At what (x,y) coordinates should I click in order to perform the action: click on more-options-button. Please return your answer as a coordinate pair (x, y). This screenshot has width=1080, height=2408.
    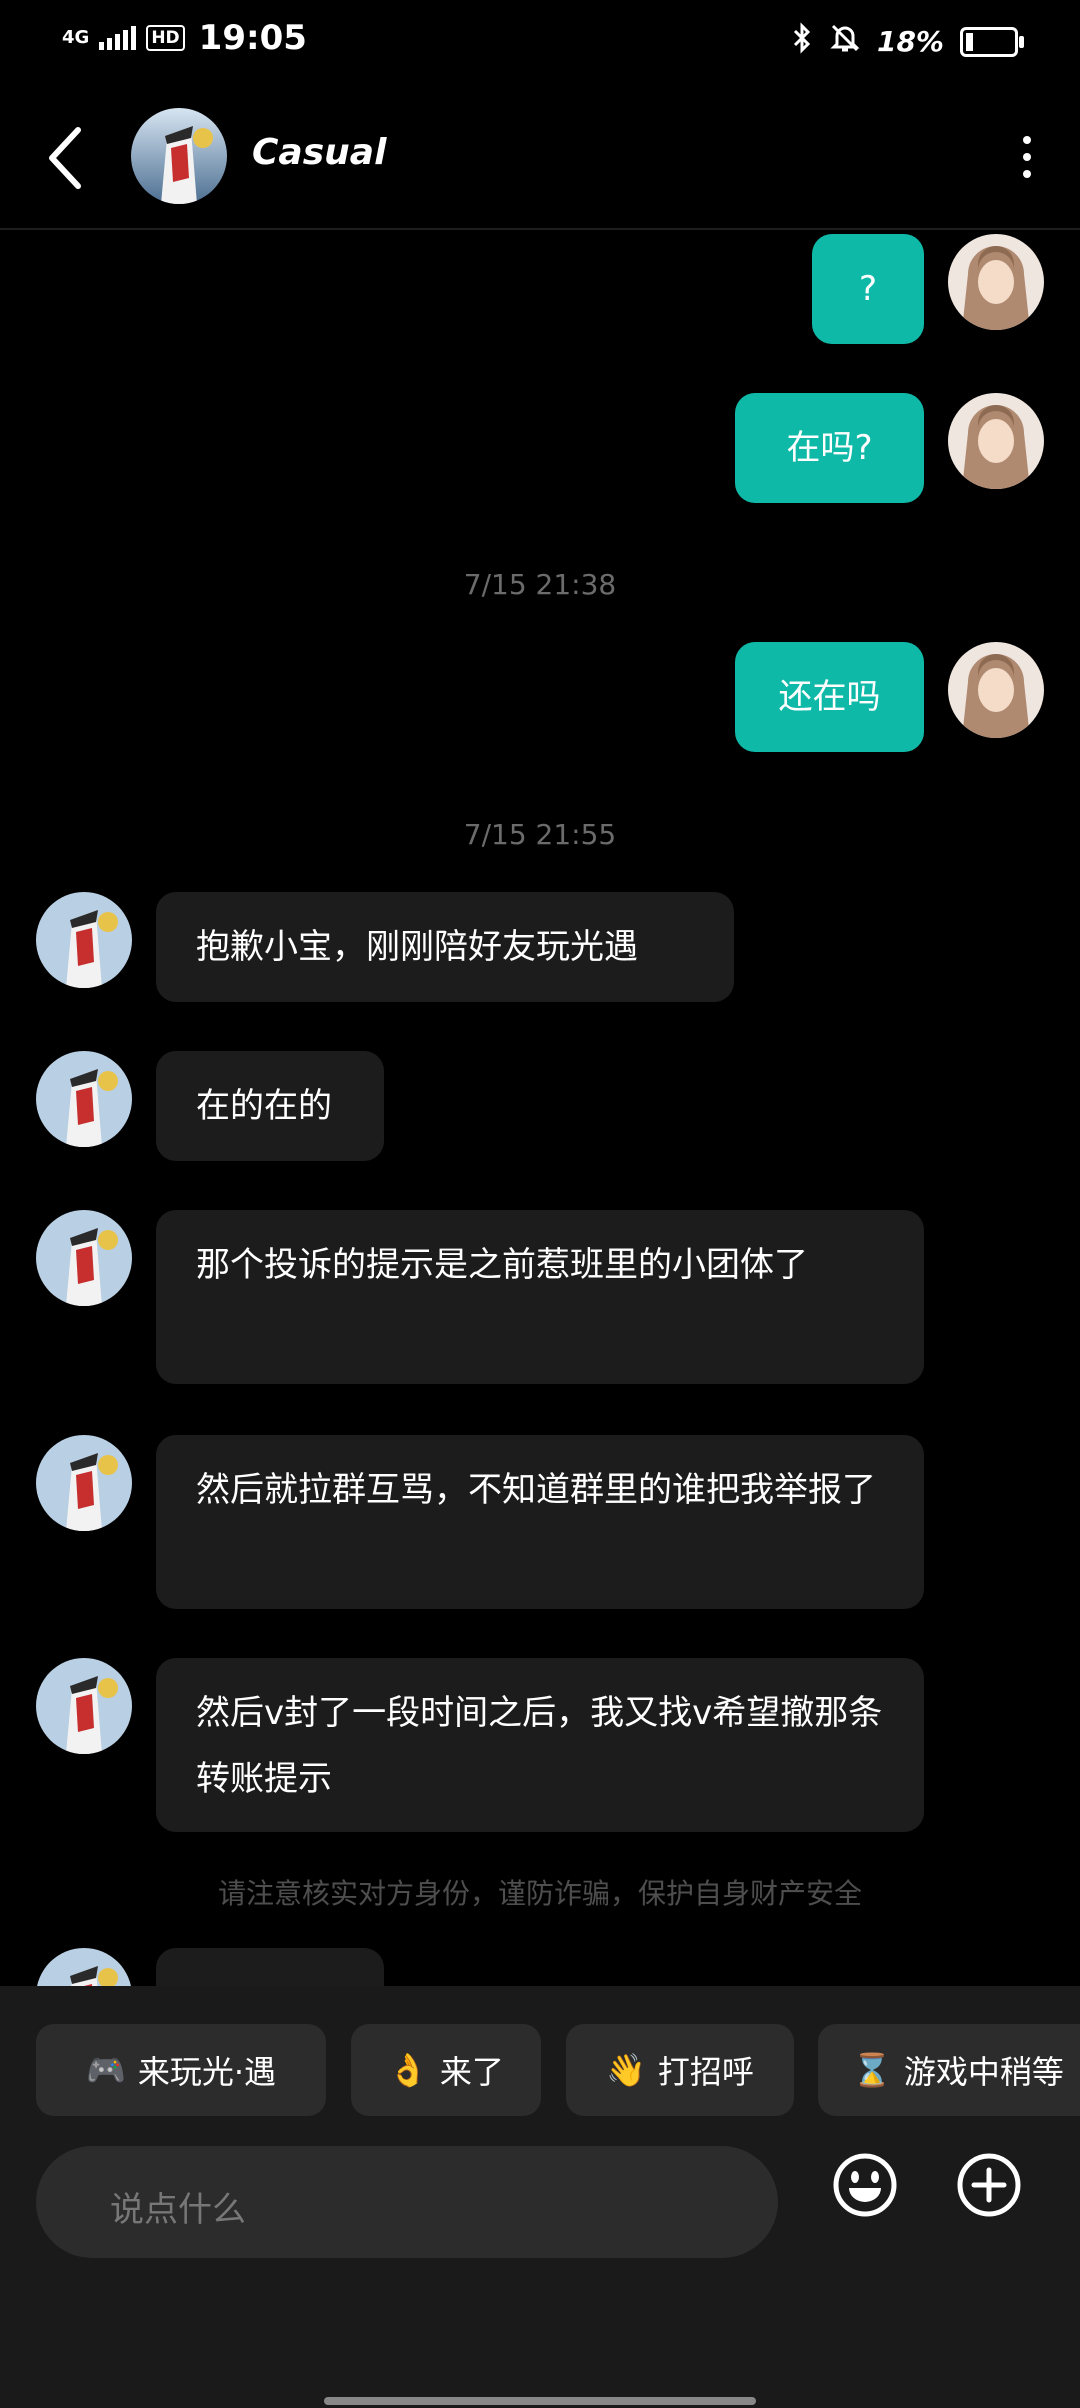
    Looking at the image, I should click on (1027, 157).